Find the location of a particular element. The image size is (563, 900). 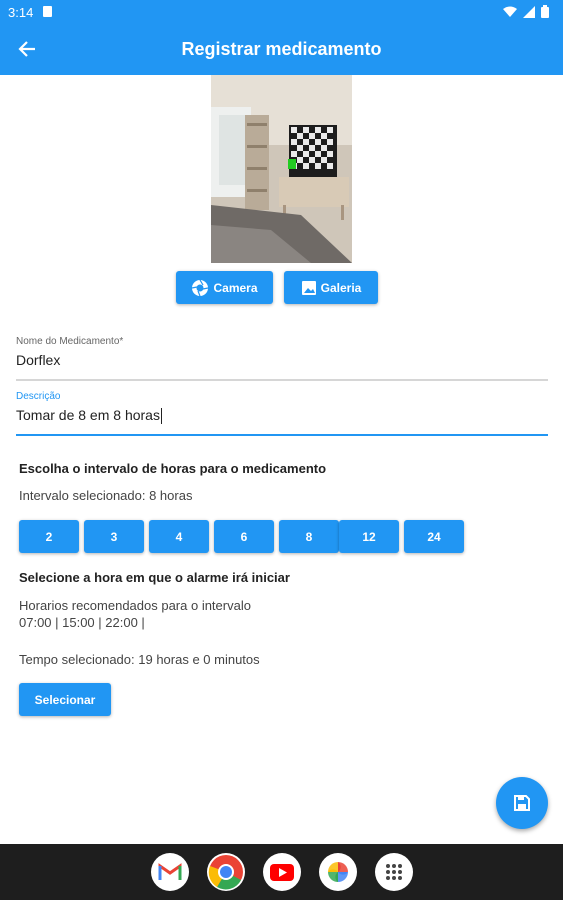

recommended-times-value: 07:00 | 15:00 | 22:00 | is located at coordinates (82, 622).